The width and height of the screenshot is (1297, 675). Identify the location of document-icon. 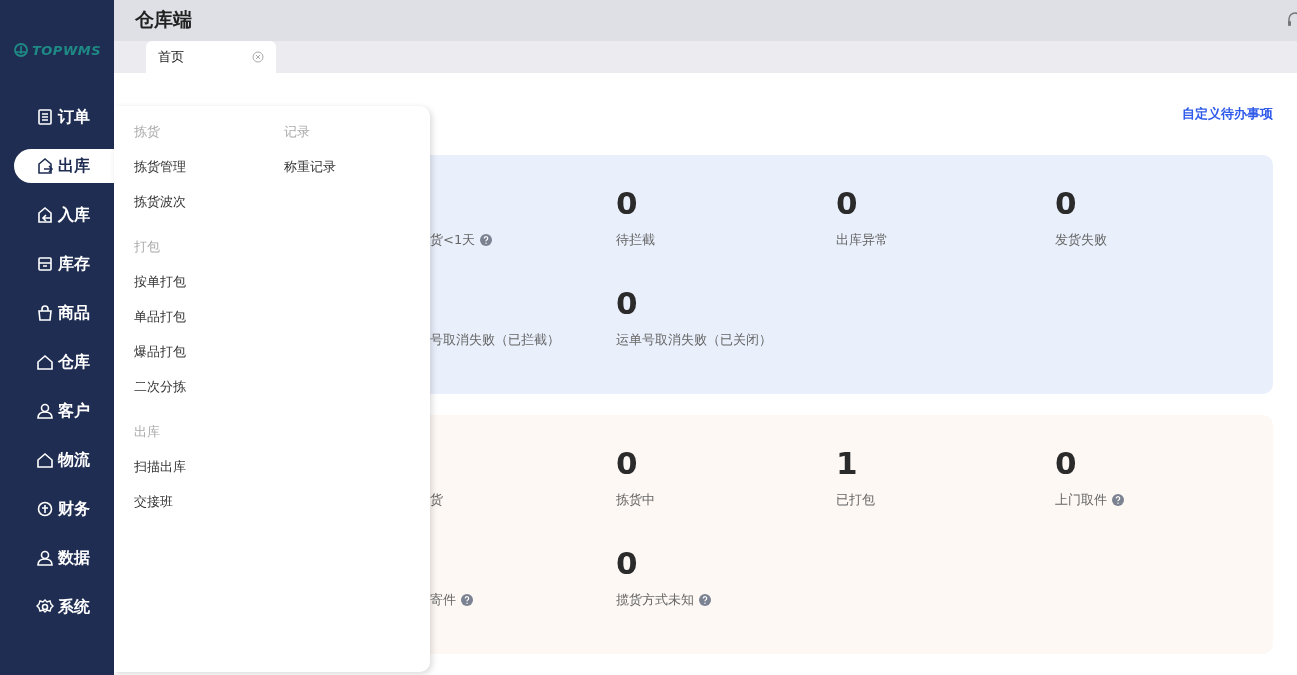
(45, 117).